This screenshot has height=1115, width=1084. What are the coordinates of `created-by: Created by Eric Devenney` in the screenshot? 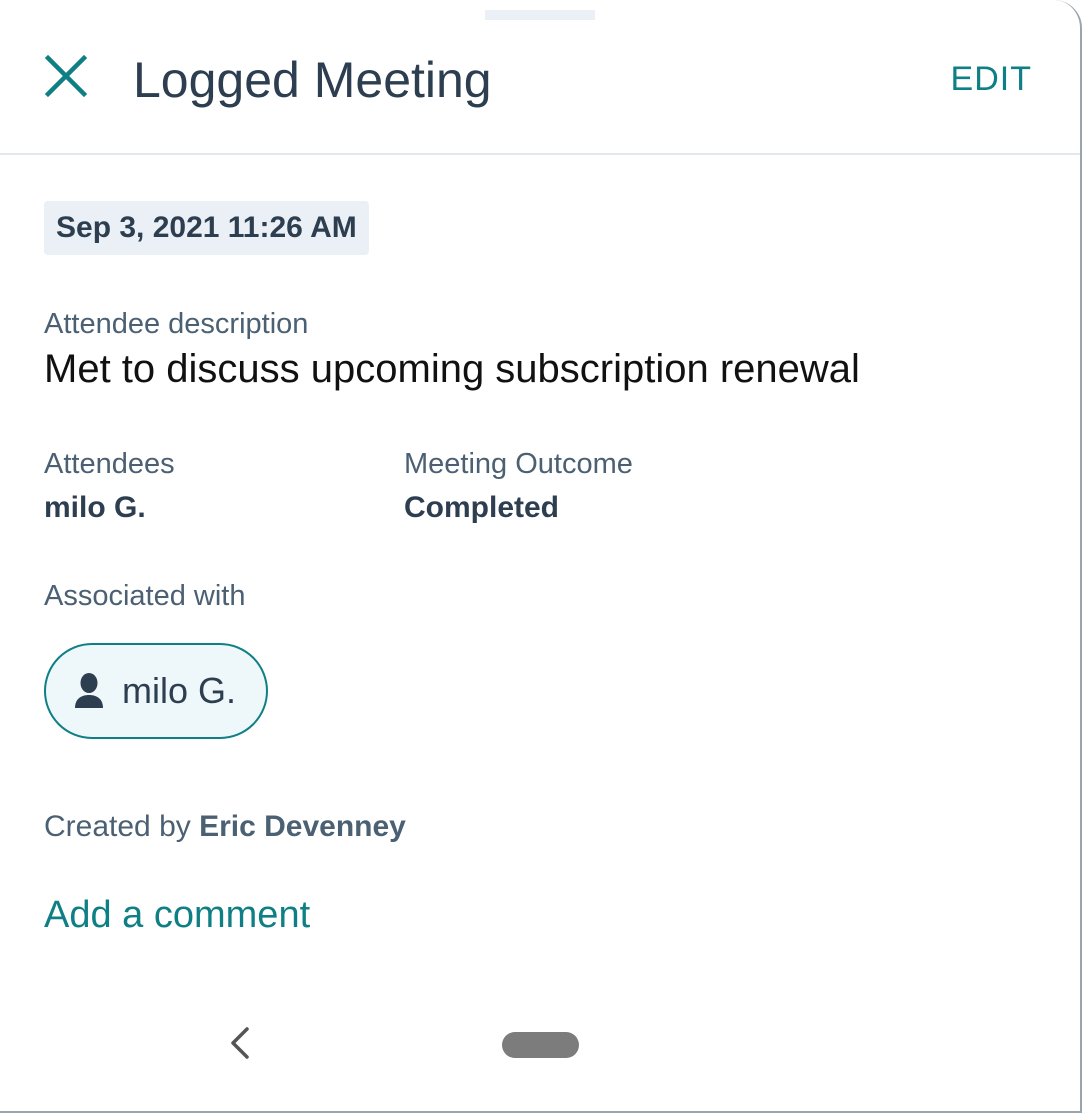 It's located at (225, 827).